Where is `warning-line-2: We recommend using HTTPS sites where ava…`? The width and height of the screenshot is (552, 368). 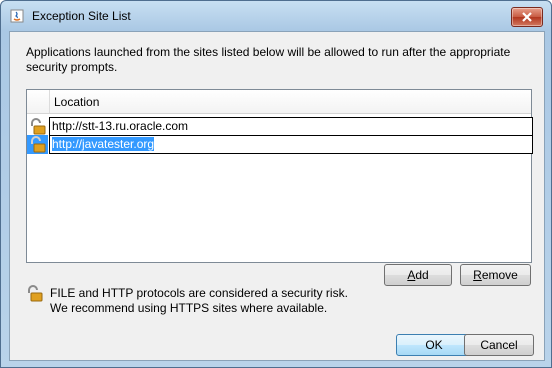
warning-line-2: We recommend using HTTPS sites where ava… is located at coordinates (189, 308).